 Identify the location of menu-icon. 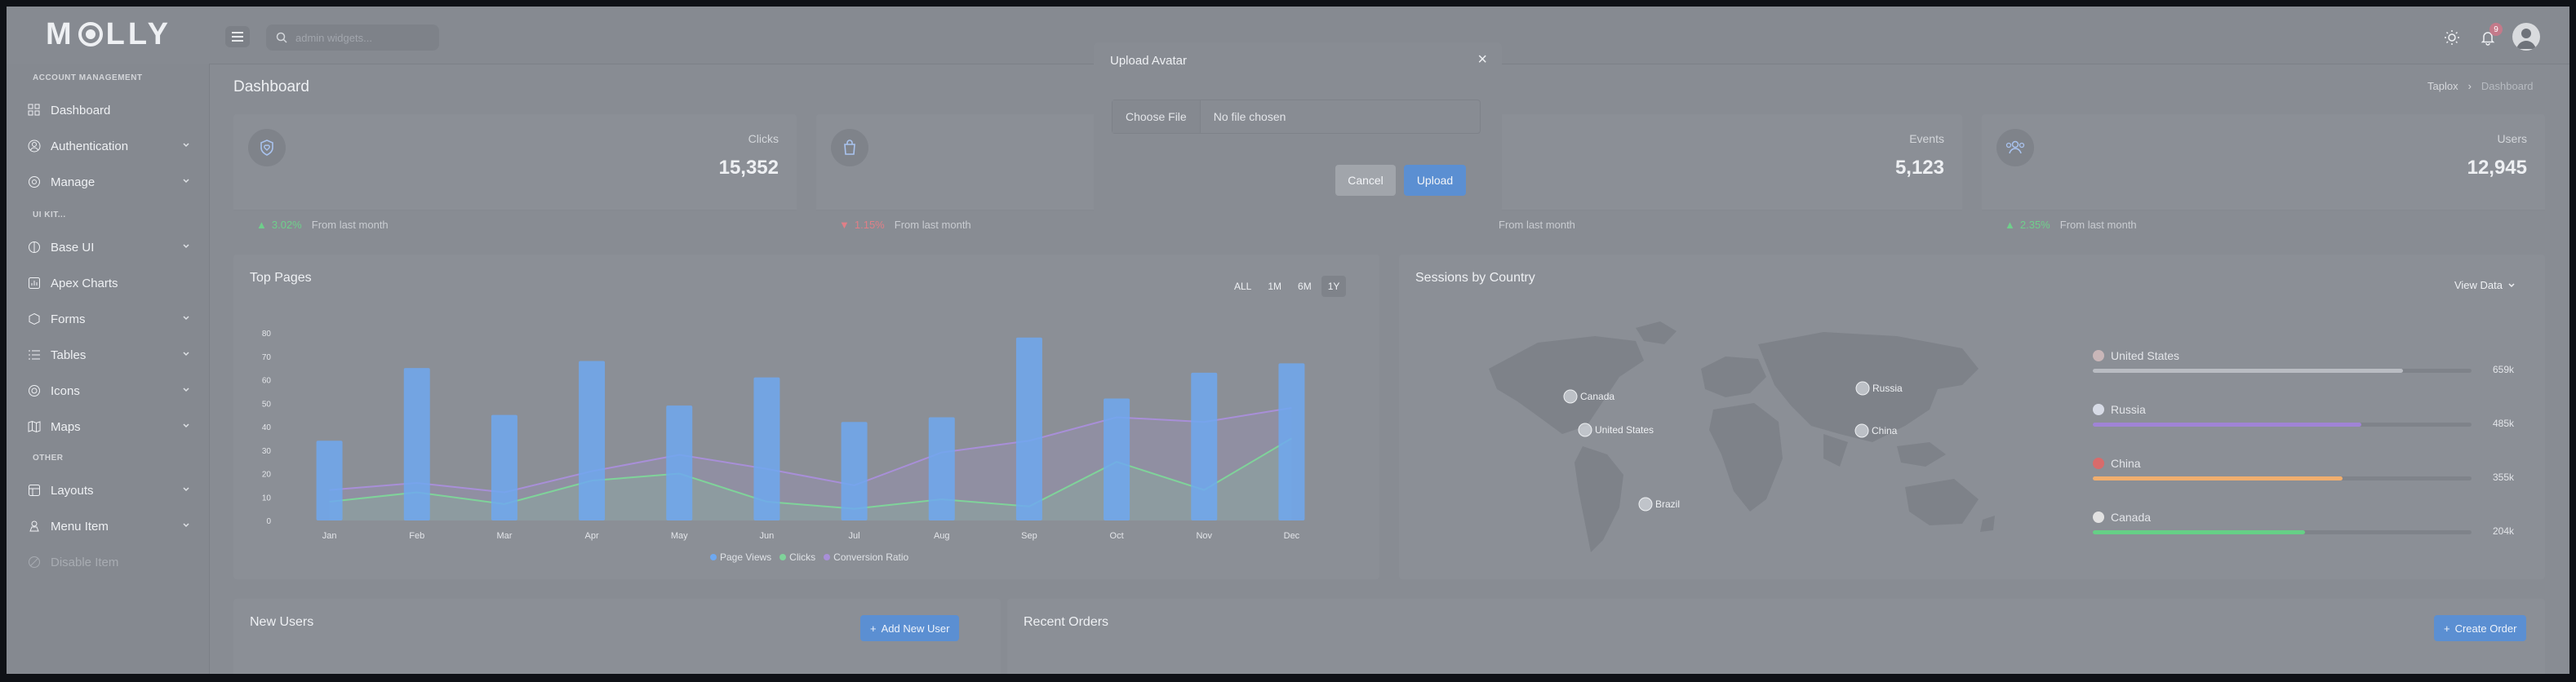
(34, 526).